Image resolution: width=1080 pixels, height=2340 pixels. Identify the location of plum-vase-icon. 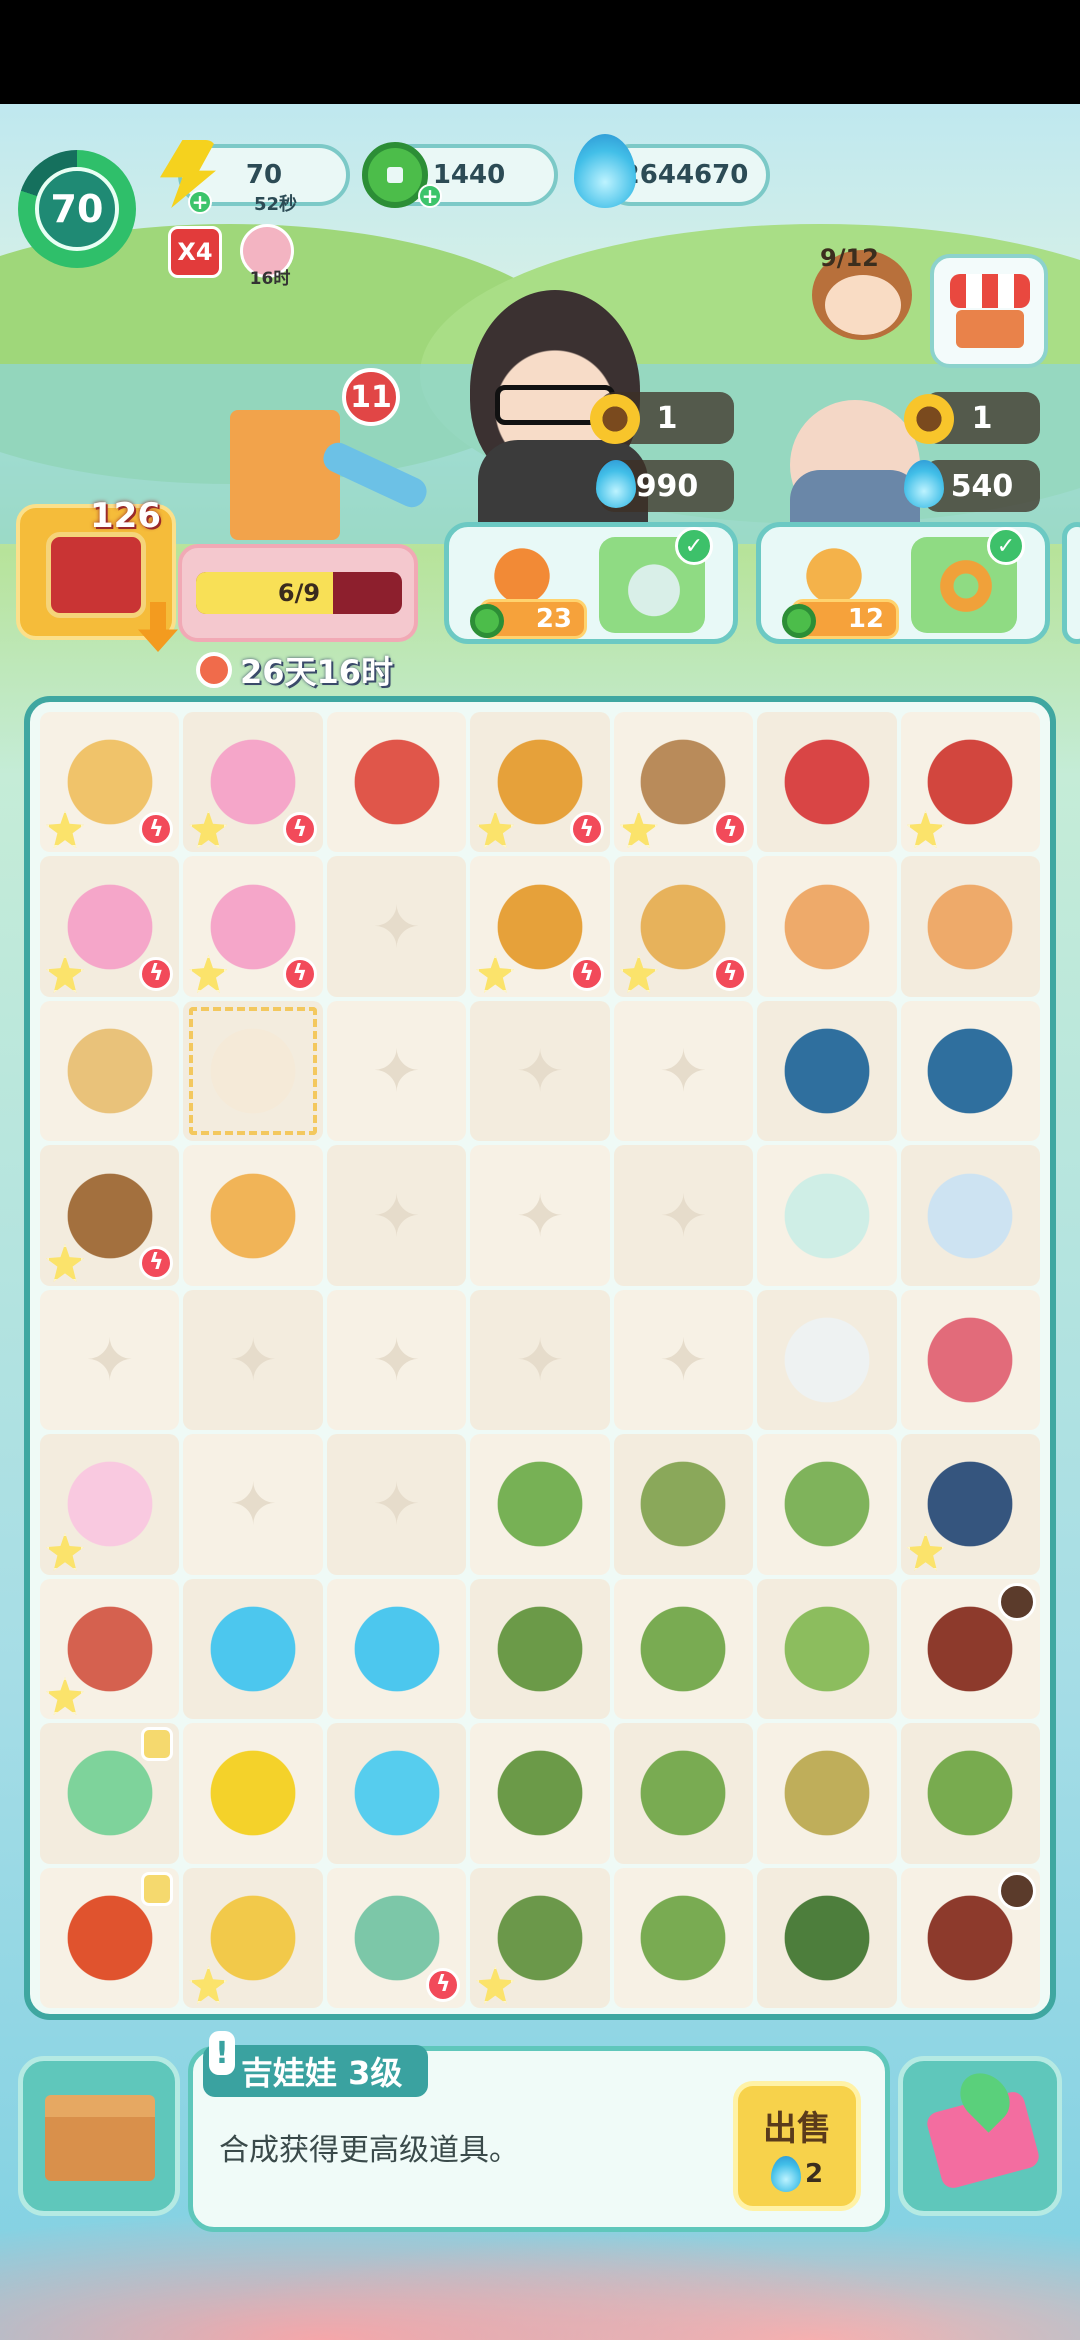
(970, 1504).